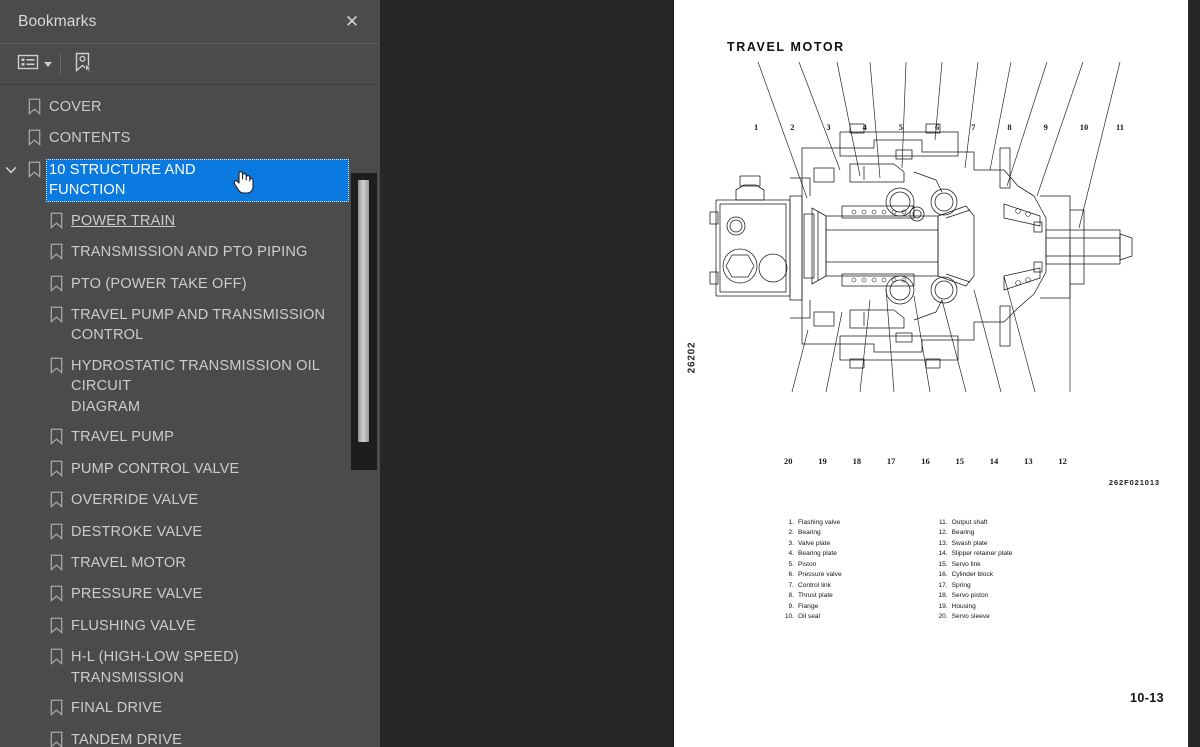  I want to click on list-options-button, so click(34, 64).